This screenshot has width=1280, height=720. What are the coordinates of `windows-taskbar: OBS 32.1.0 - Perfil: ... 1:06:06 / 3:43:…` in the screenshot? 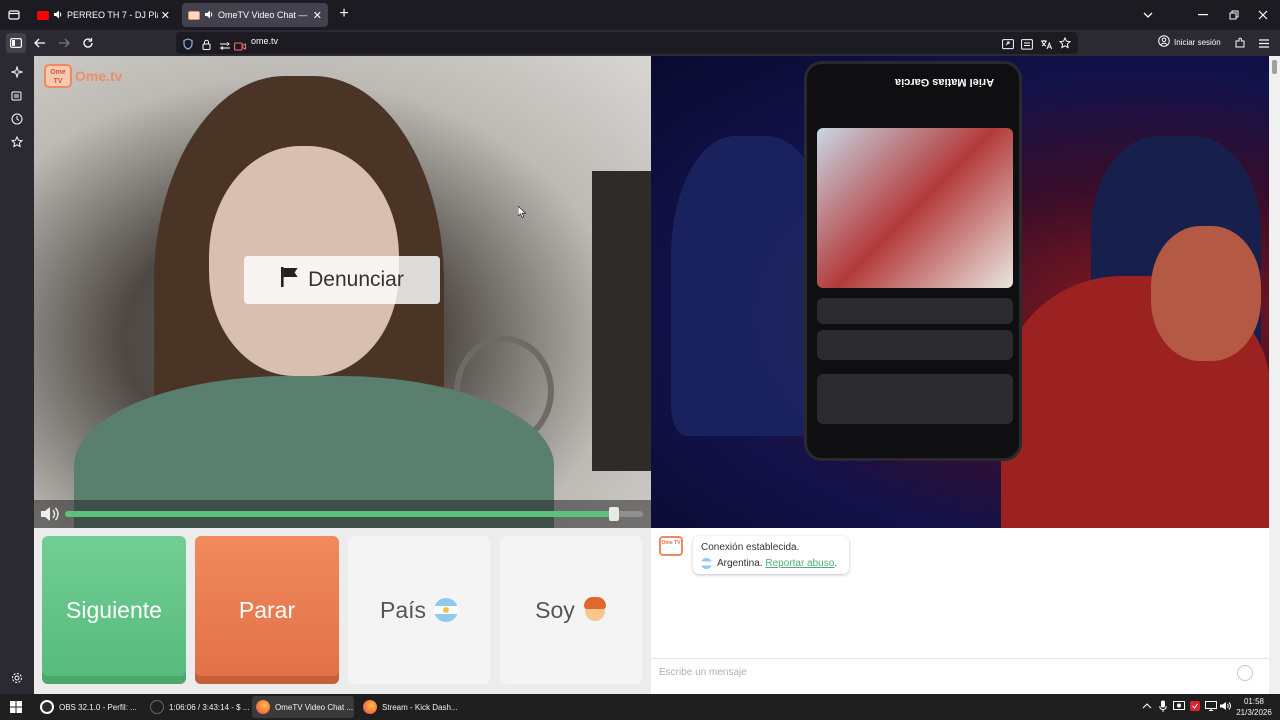 It's located at (640, 707).